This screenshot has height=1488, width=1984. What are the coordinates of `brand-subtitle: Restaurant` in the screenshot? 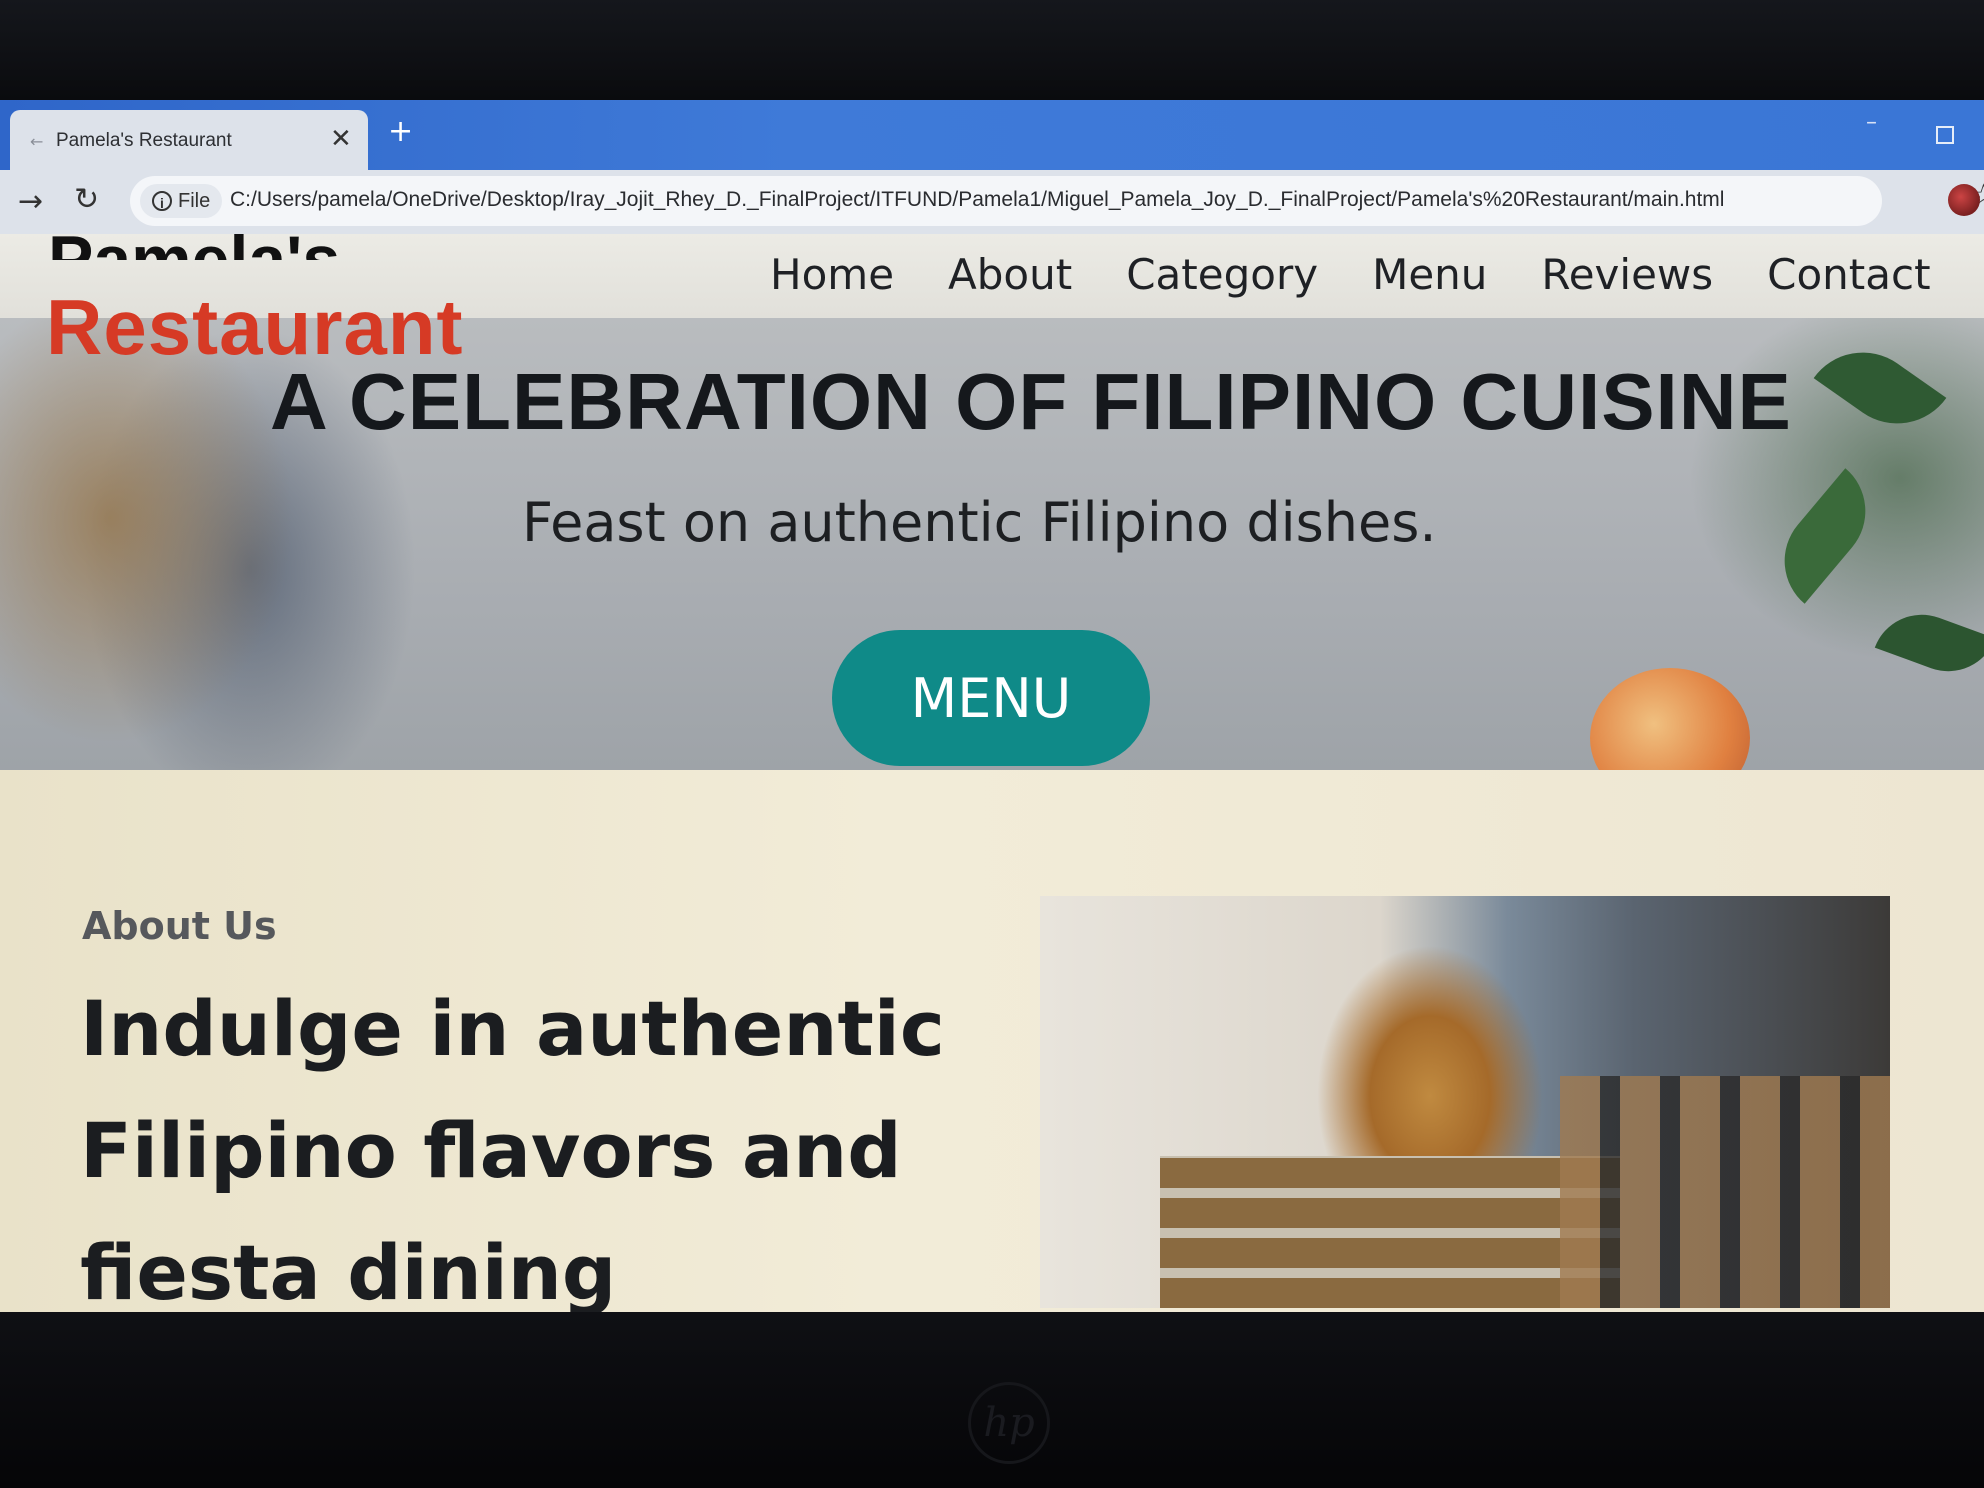 It's located at (254, 327).